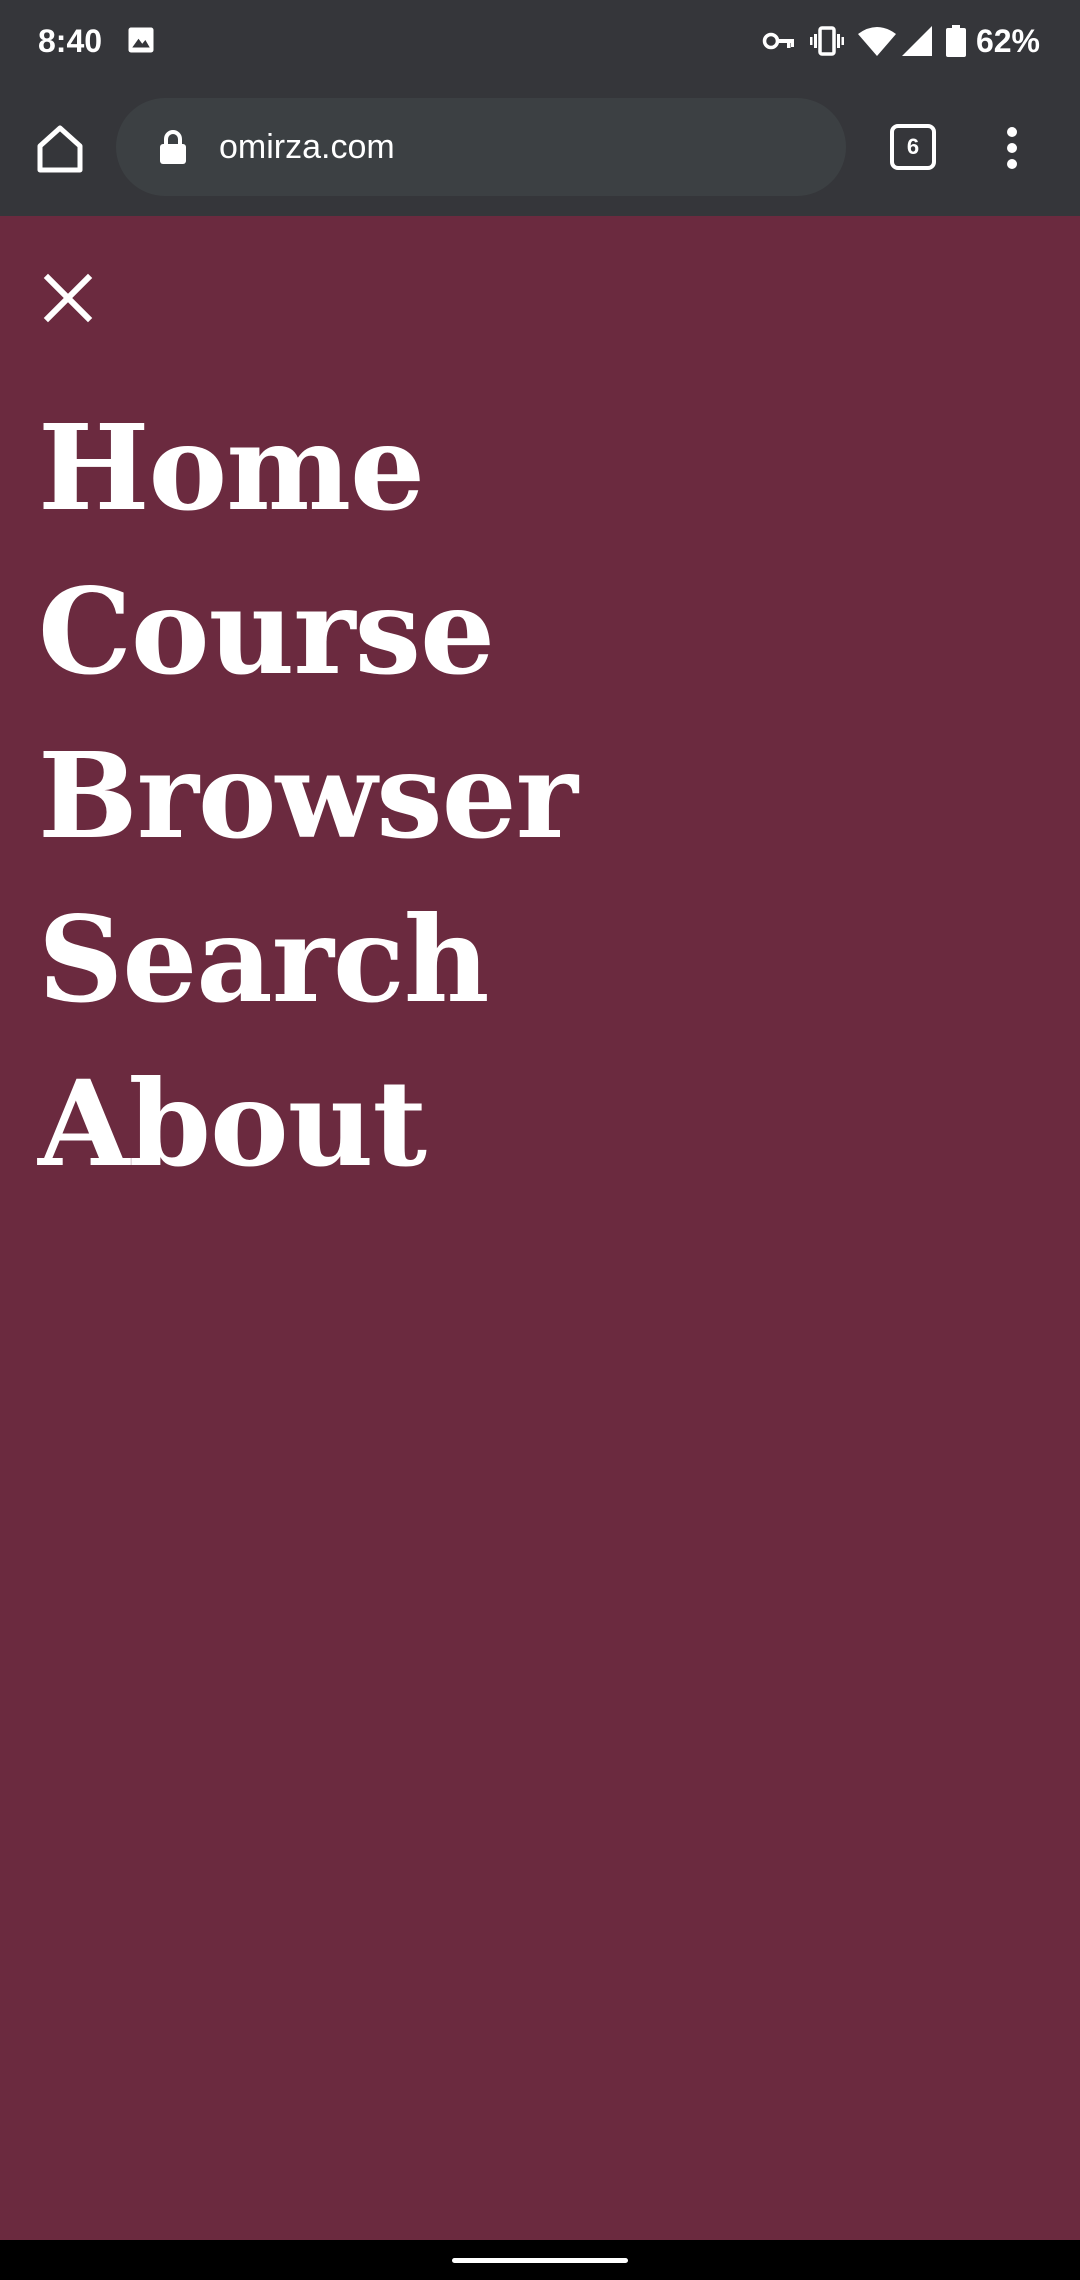 The height and width of the screenshot is (2280, 1080). I want to click on url-bar: omirza.com, so click(481, 147).